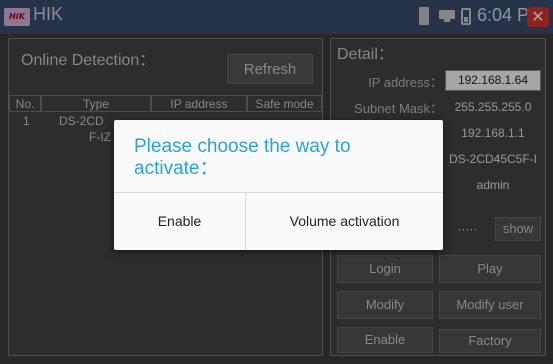  I want to click on enable-activation-button: Enable, so click(179, 221).